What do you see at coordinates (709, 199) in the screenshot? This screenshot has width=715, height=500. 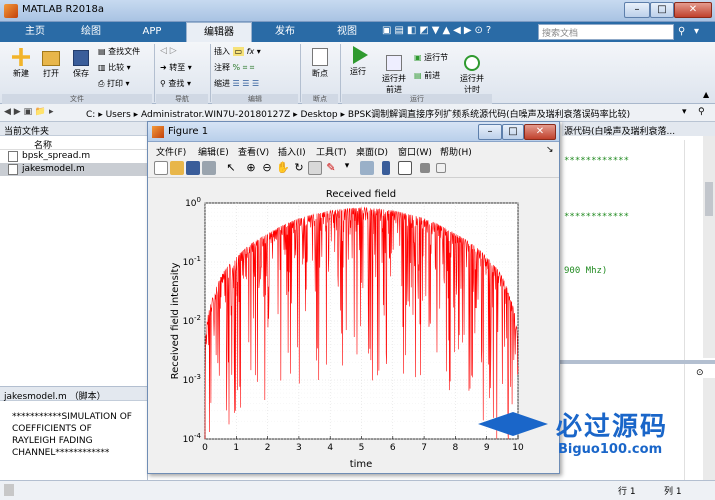 I see `scrollbar-thumb` at bounding box center [709, 199].